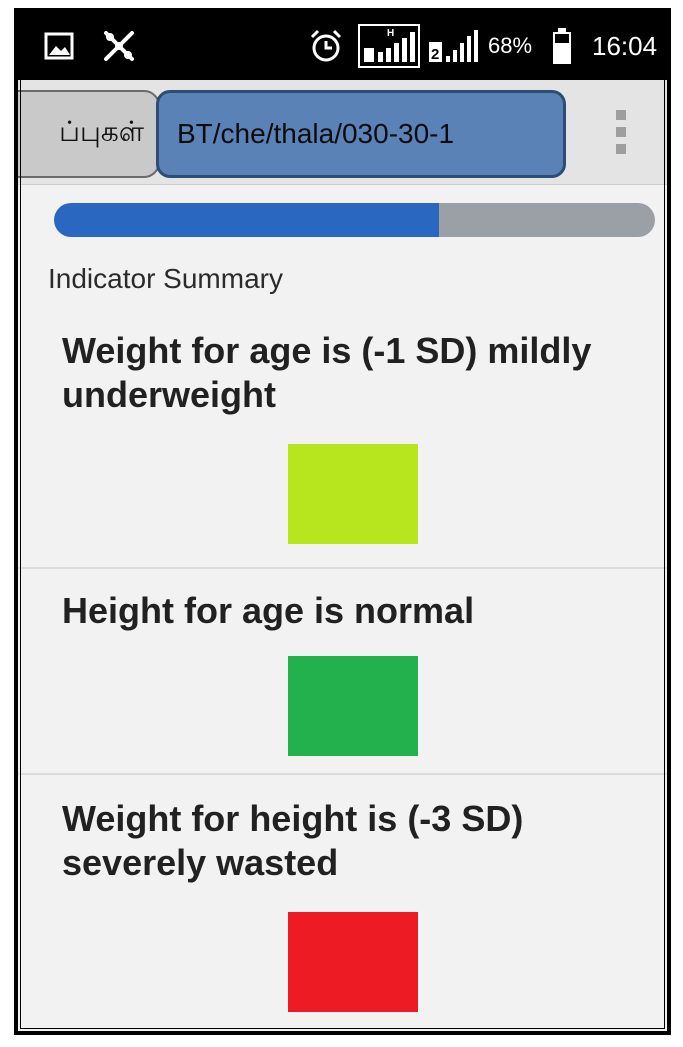 This screenshot has height=1047, width=683. I want to click on overflow-menu-icon, so click(622, 132).